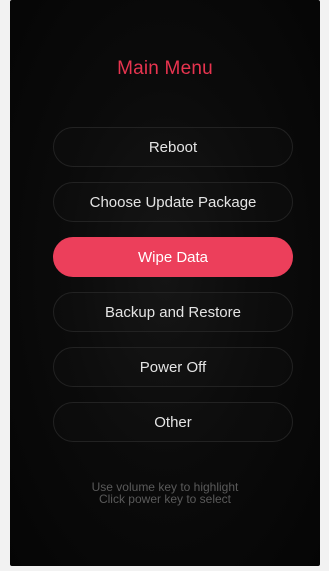 The width and height of the screenshot is (329, 571). Describe the element at coordinates (165, 68) in the screenshot. I see `page-title: Main Menu` at that location.